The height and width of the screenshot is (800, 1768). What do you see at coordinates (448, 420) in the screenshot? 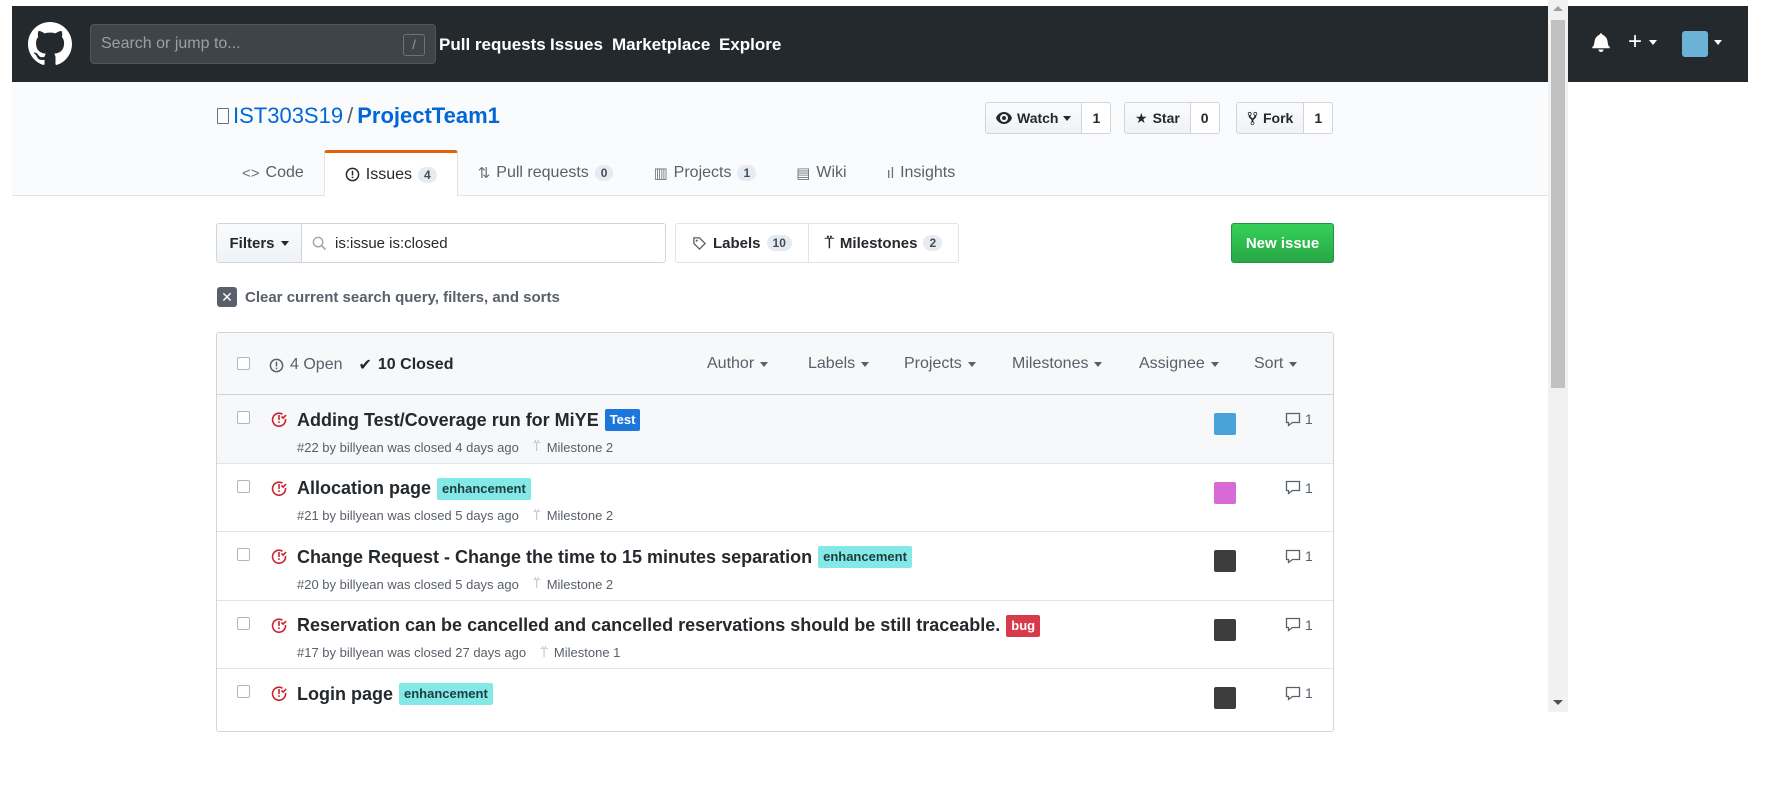
I see `issue-title-link: Adding Test/Coverage run for MiYE` at bounding box center [448, 420].